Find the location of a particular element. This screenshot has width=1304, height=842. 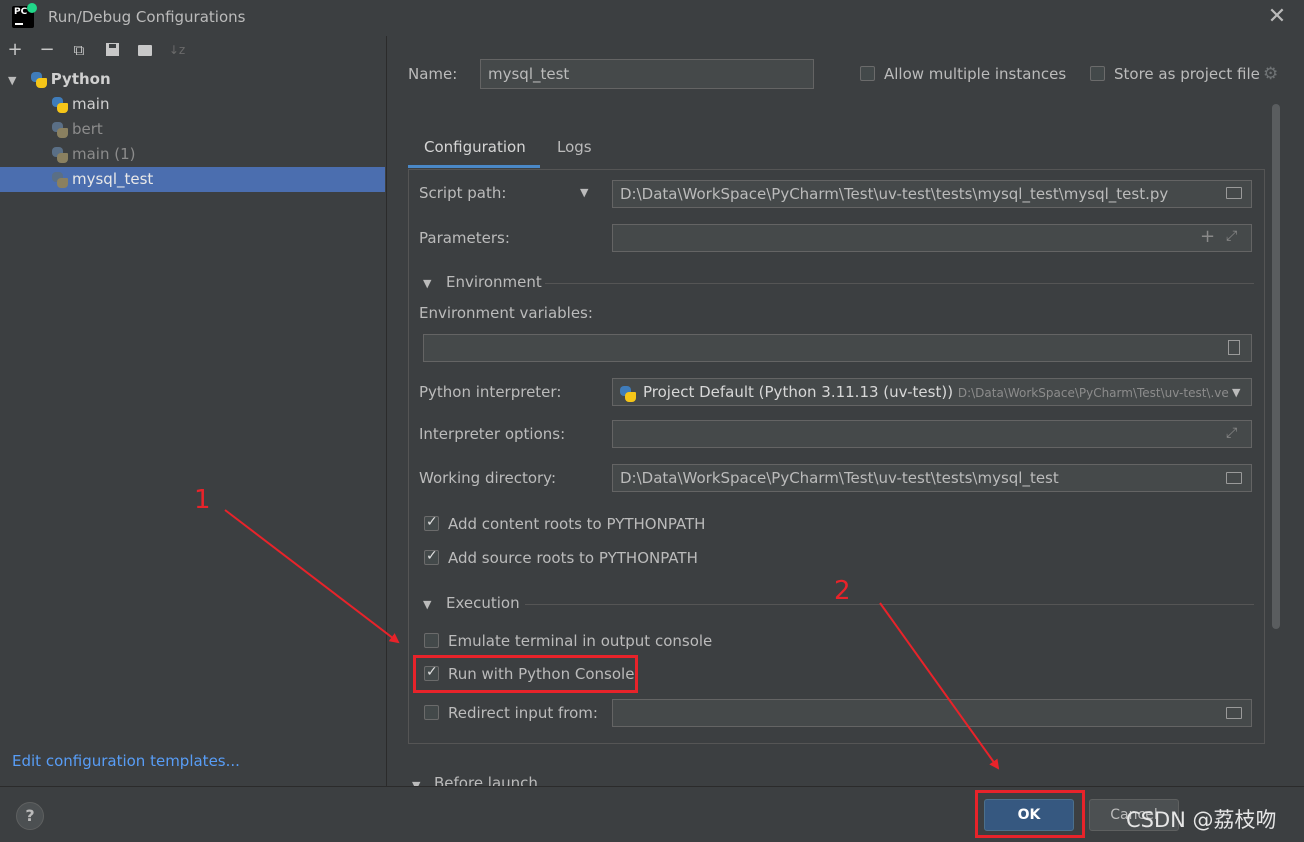

annotation-number-2: 2 is located at coordinates (842, 591).